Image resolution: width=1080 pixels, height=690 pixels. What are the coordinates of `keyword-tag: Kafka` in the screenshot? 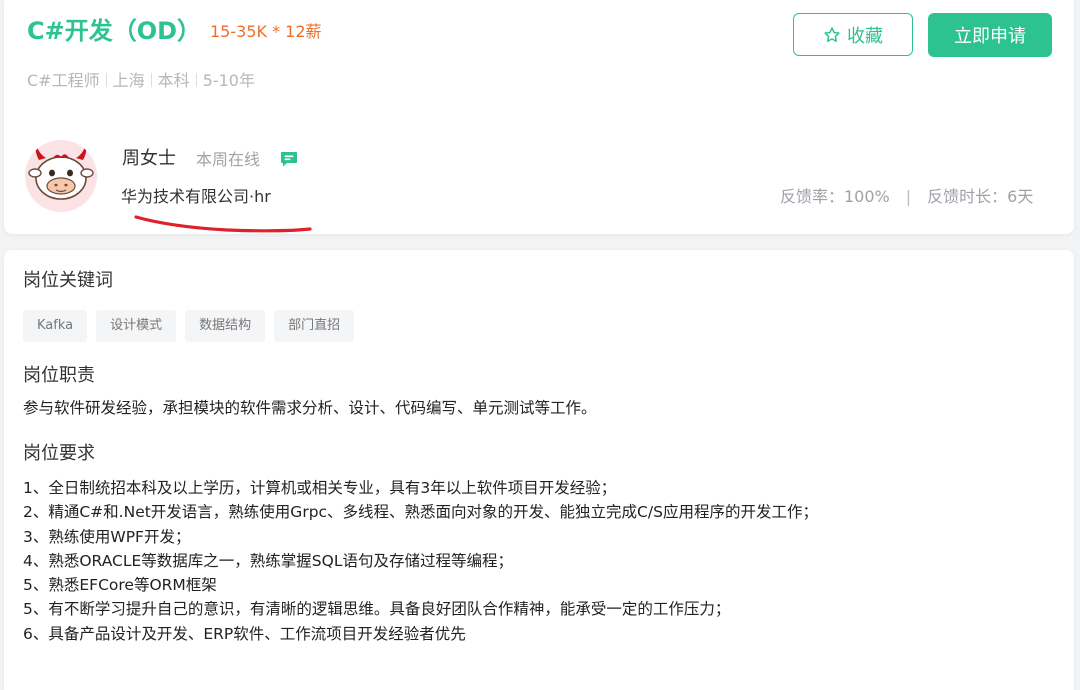 It's located at (55, 326).